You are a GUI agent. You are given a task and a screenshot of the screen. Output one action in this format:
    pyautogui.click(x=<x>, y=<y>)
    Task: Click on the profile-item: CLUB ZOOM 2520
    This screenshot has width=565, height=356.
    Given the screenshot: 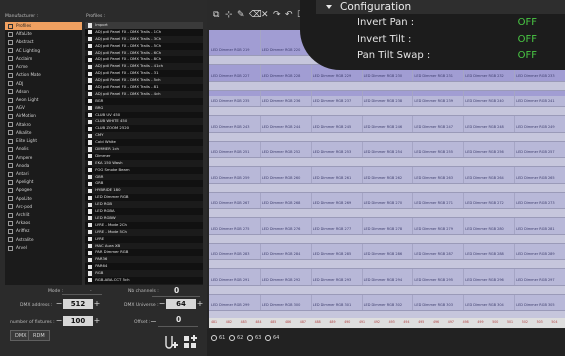 What is the action you would take?
    pyautogui.click(x=144, y=129)
    